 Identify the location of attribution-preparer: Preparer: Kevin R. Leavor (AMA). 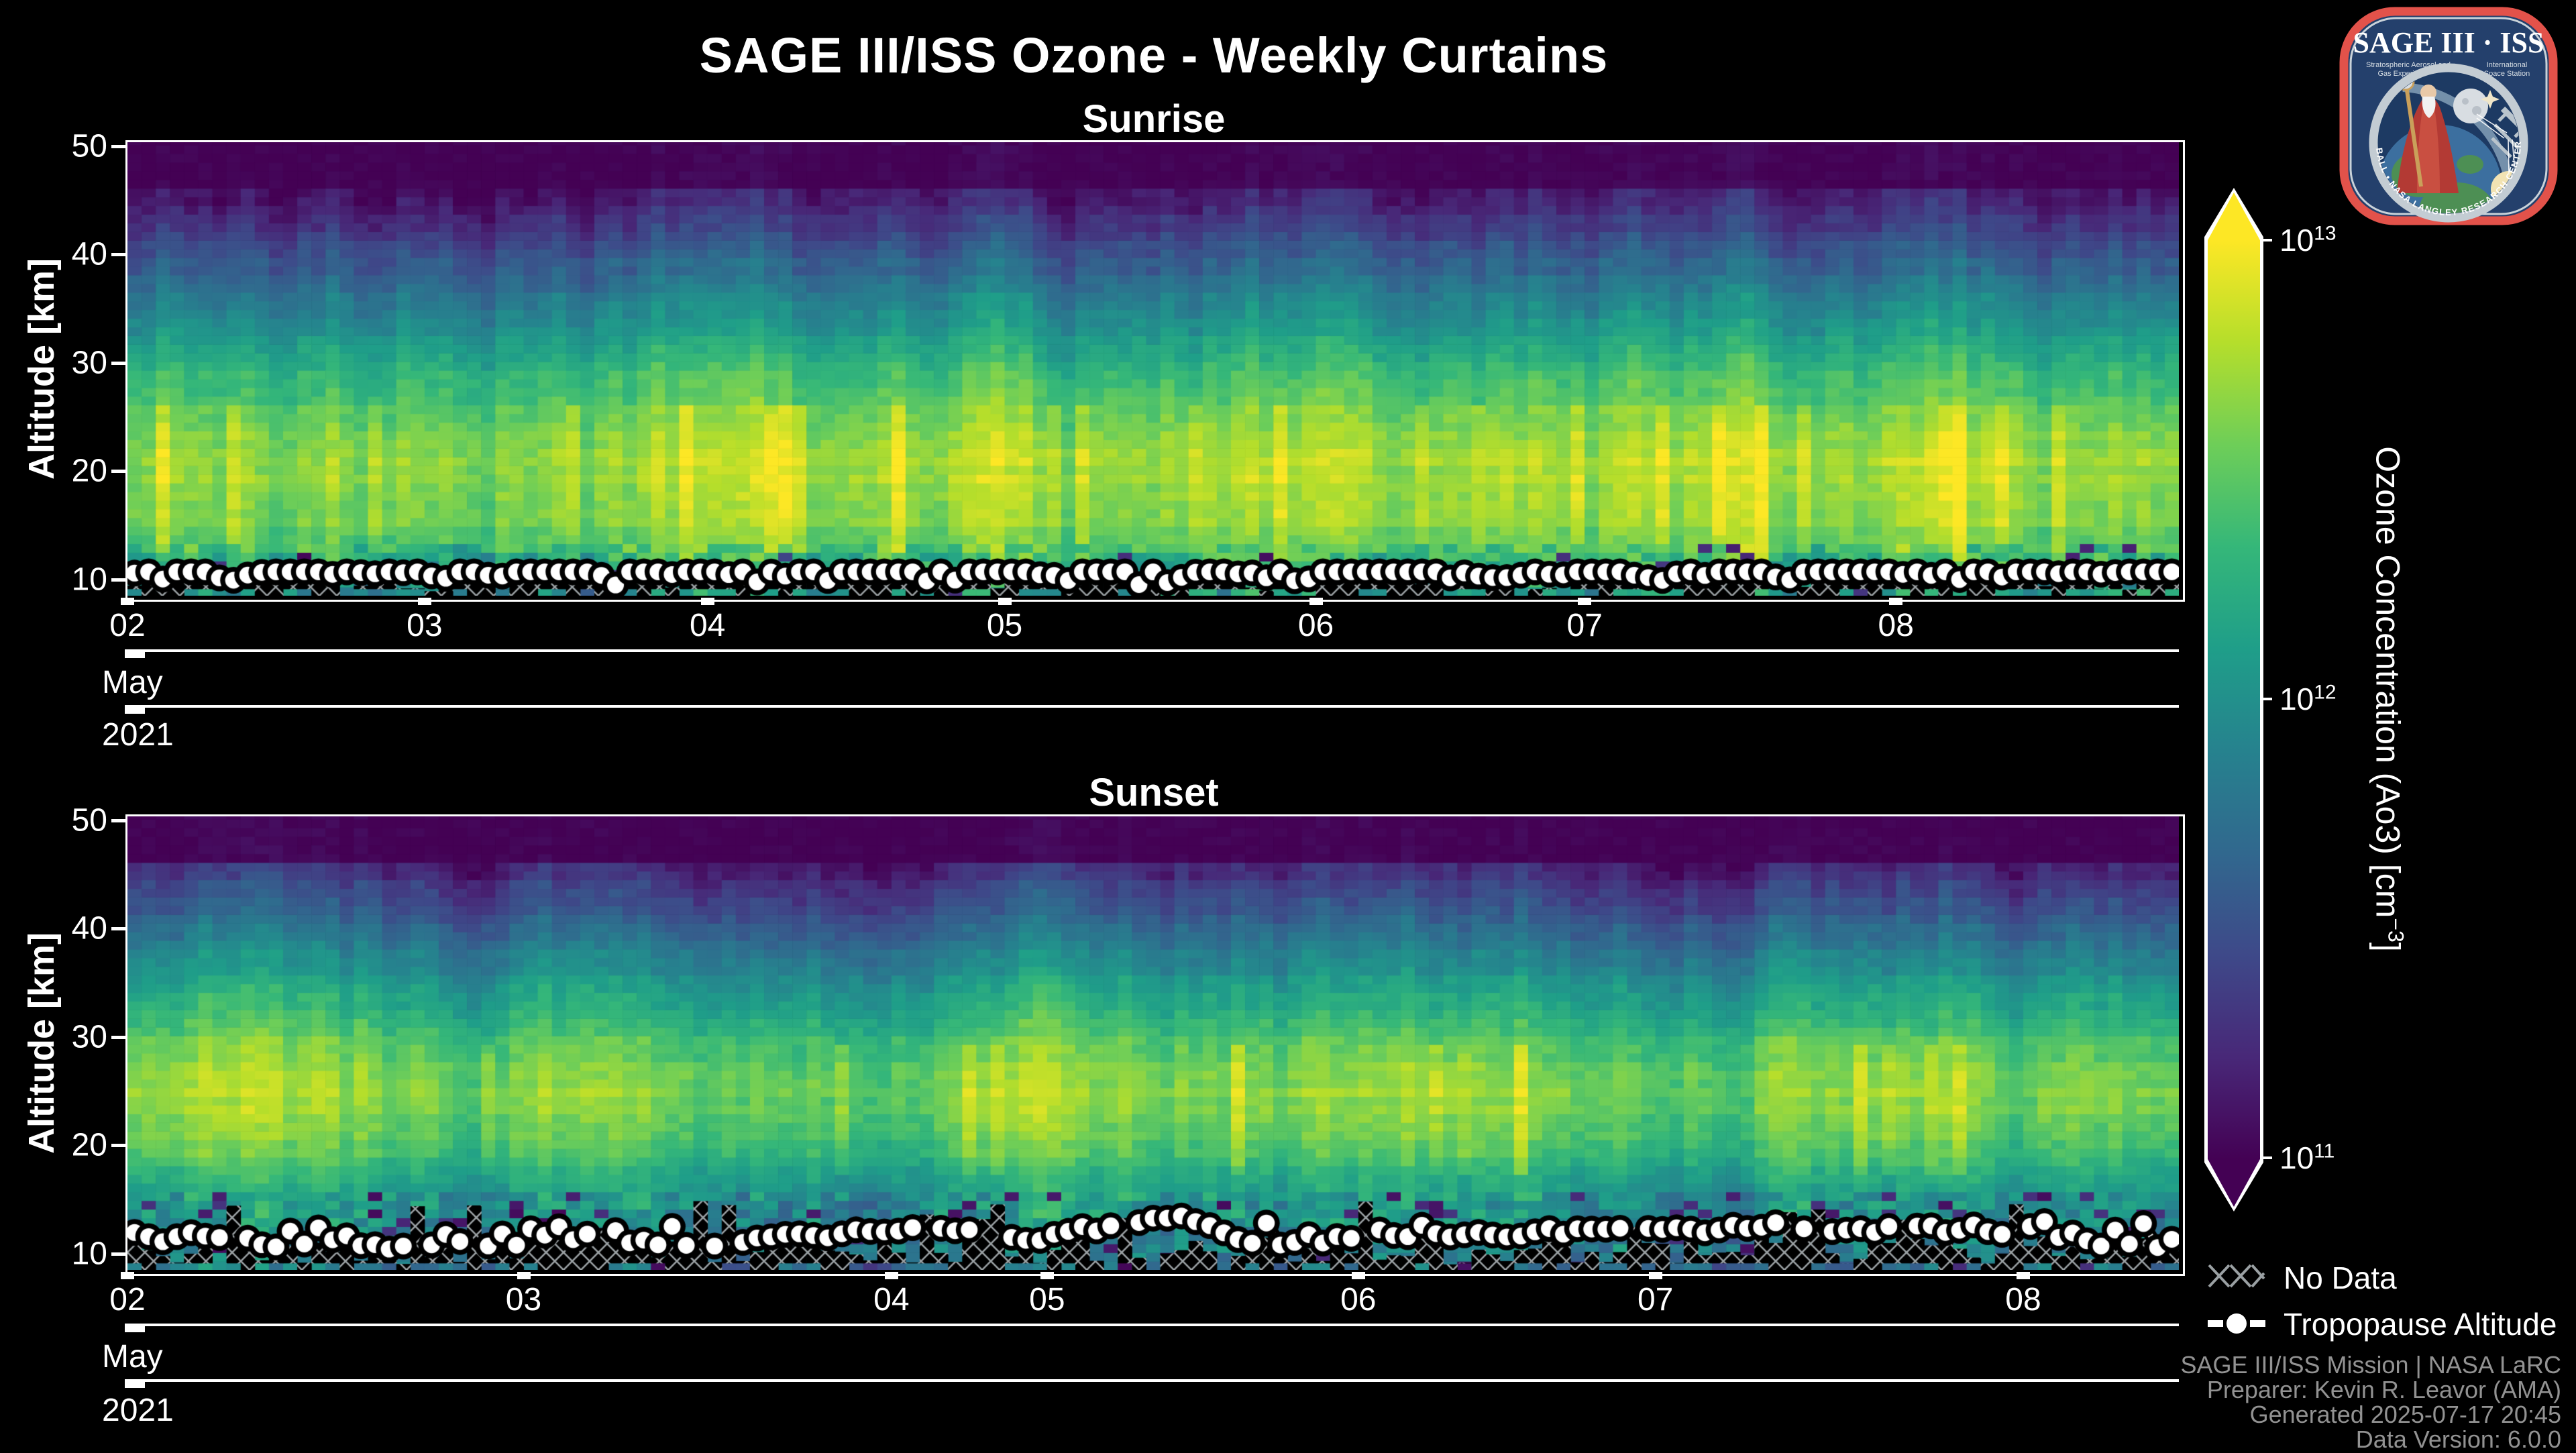
(2383, 1389).